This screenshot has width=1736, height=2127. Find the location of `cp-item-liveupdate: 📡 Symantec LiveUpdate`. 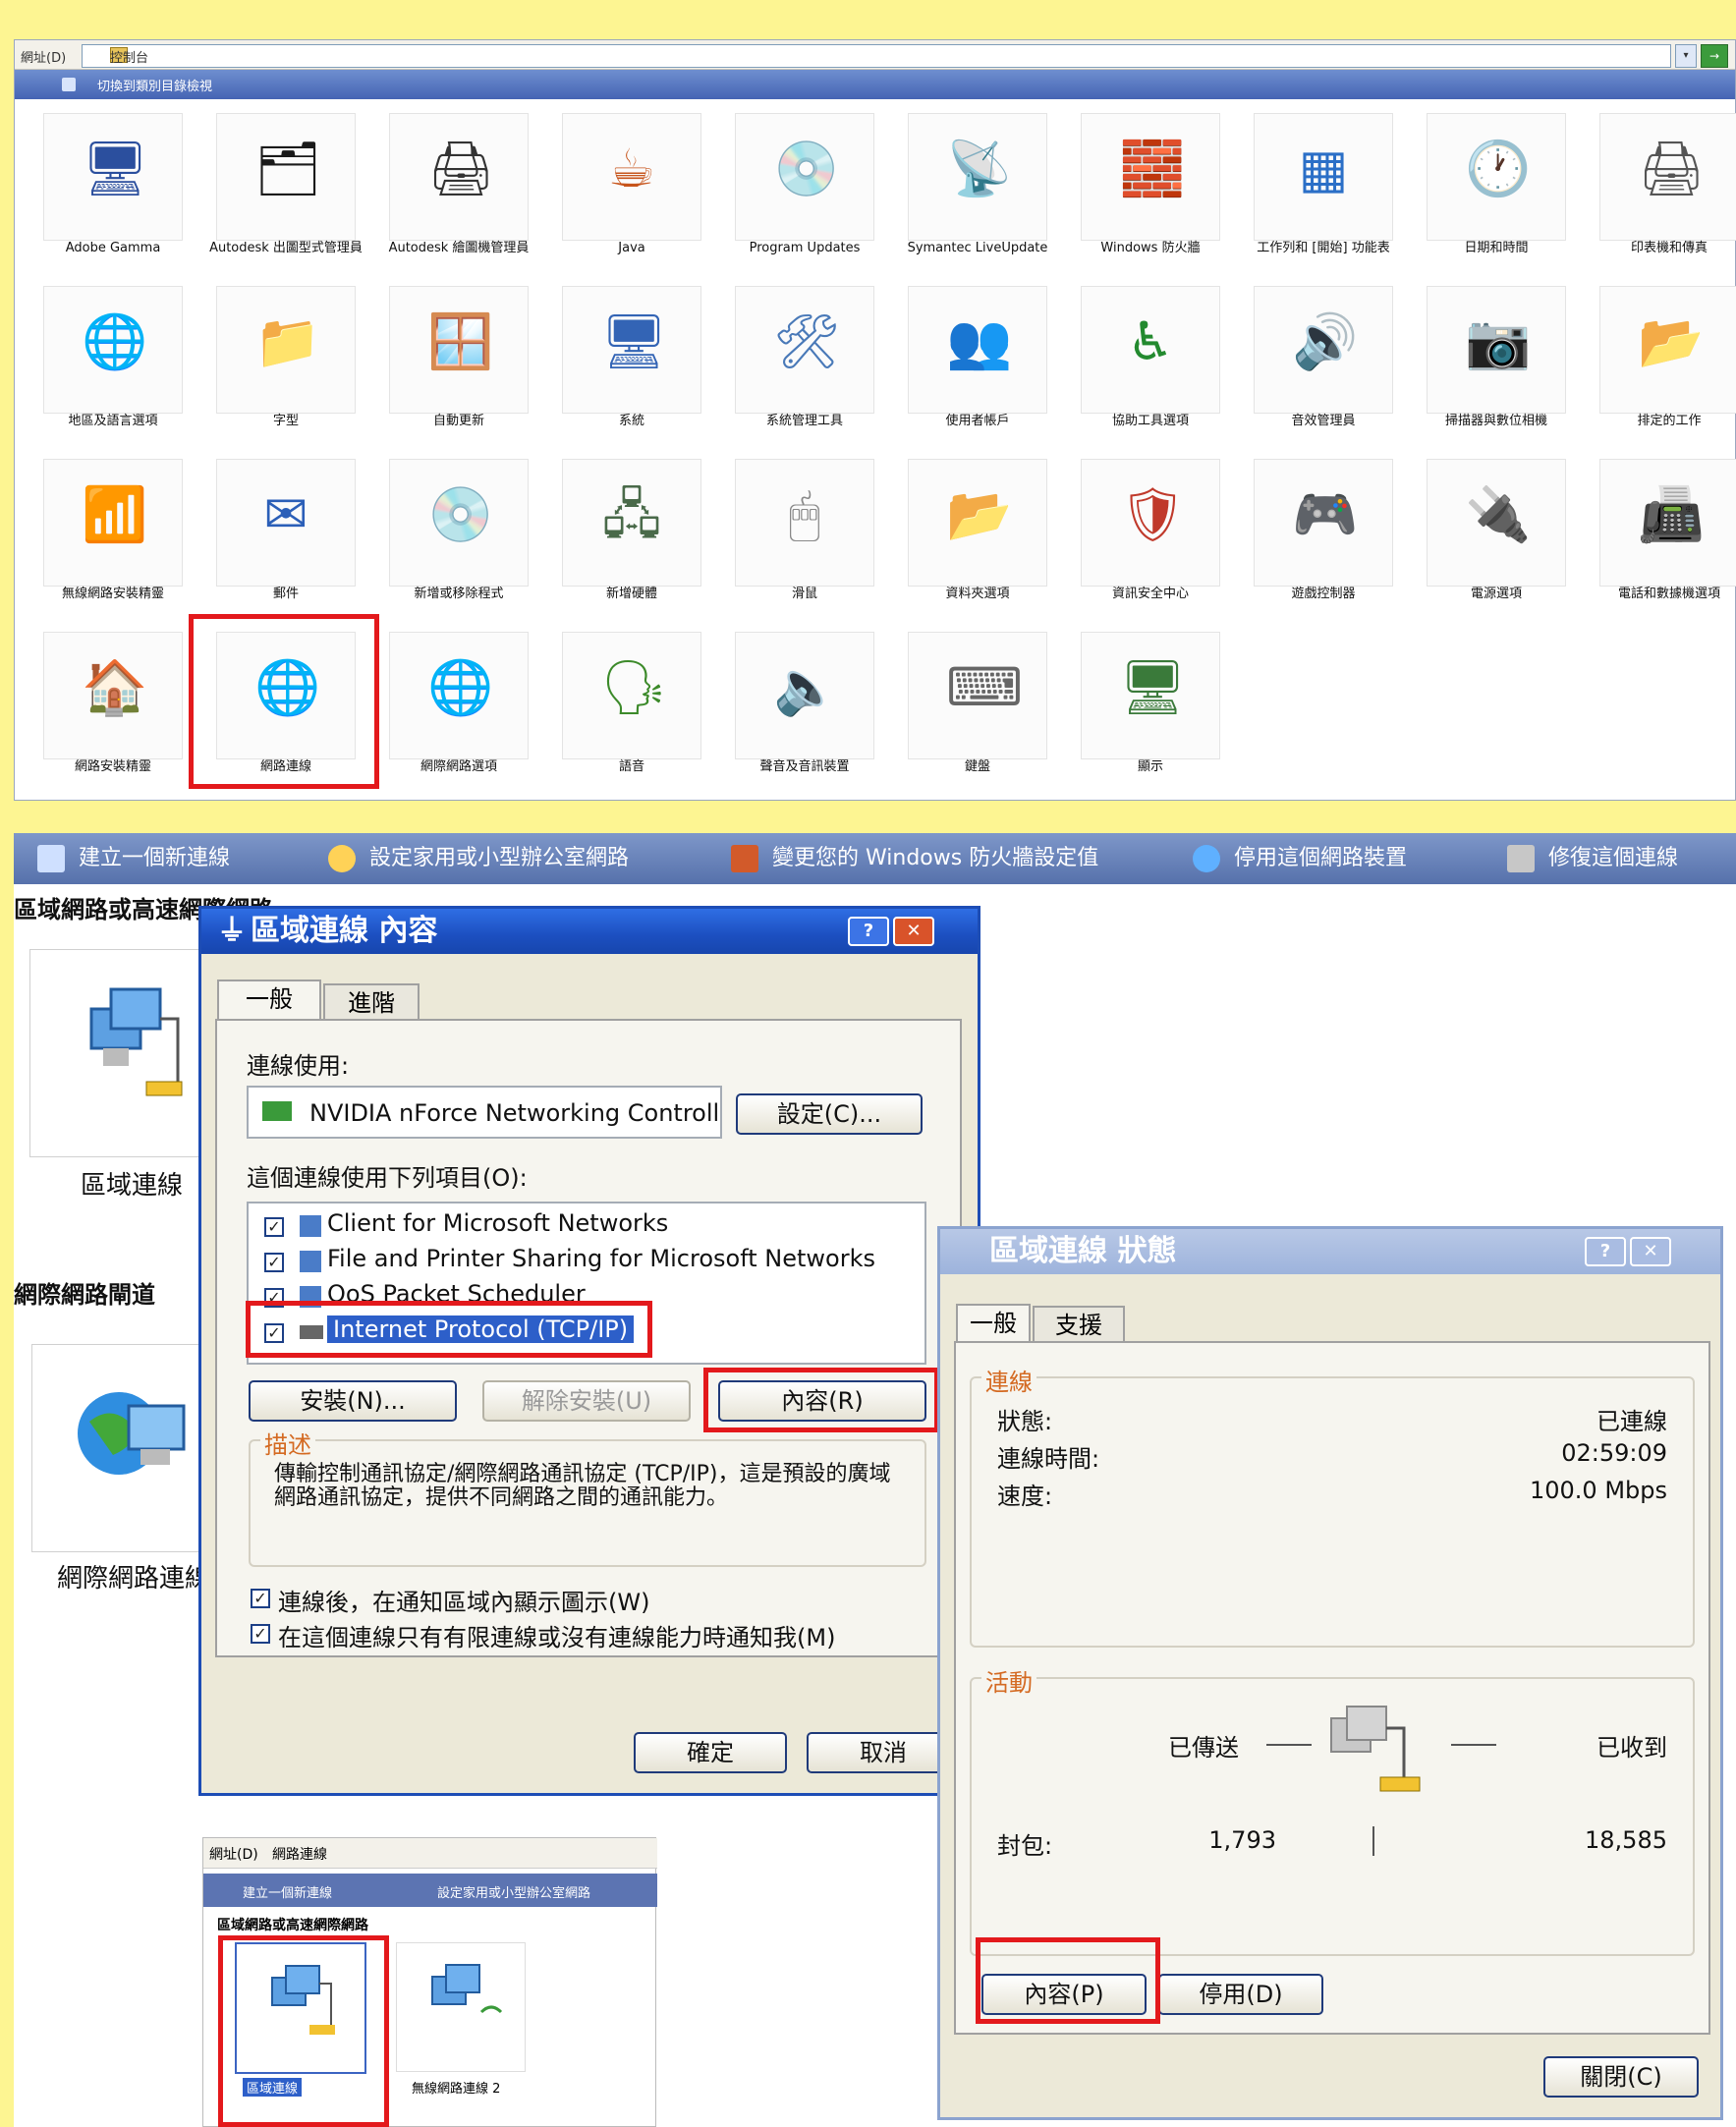

cp-item-liveupdate: 📡 Symantec LiveUpdate is located at coordinates (977, 197).